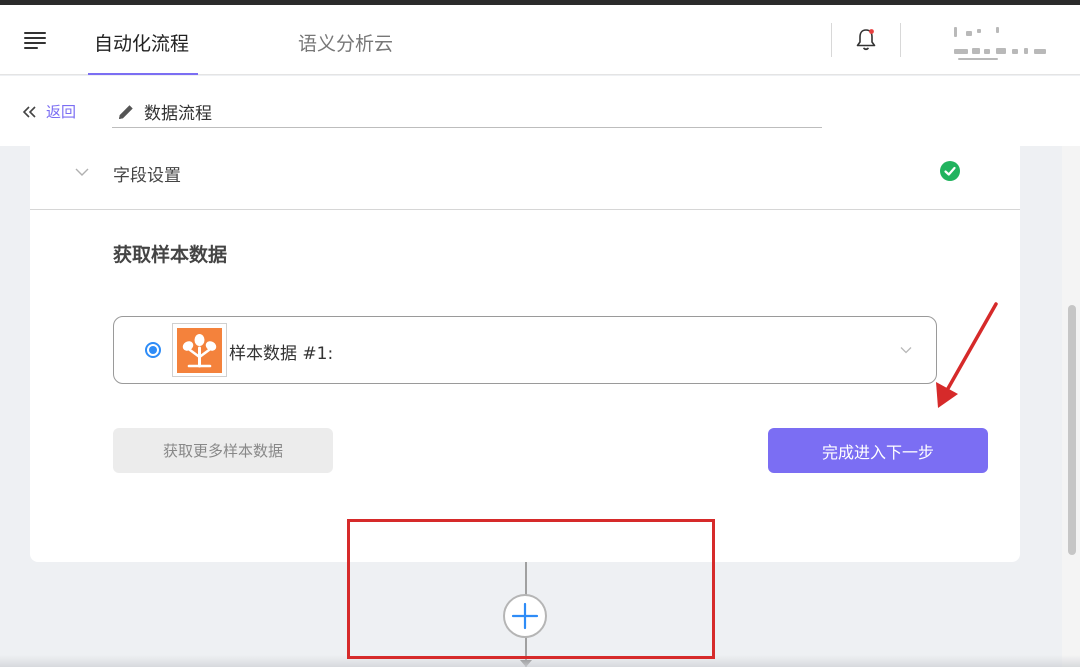 The height and width of the screenshot is (667, 1080). Describe the element at coordinates (1072, 430) in the screenshot. I see `scrollbar-thumb` at that location.